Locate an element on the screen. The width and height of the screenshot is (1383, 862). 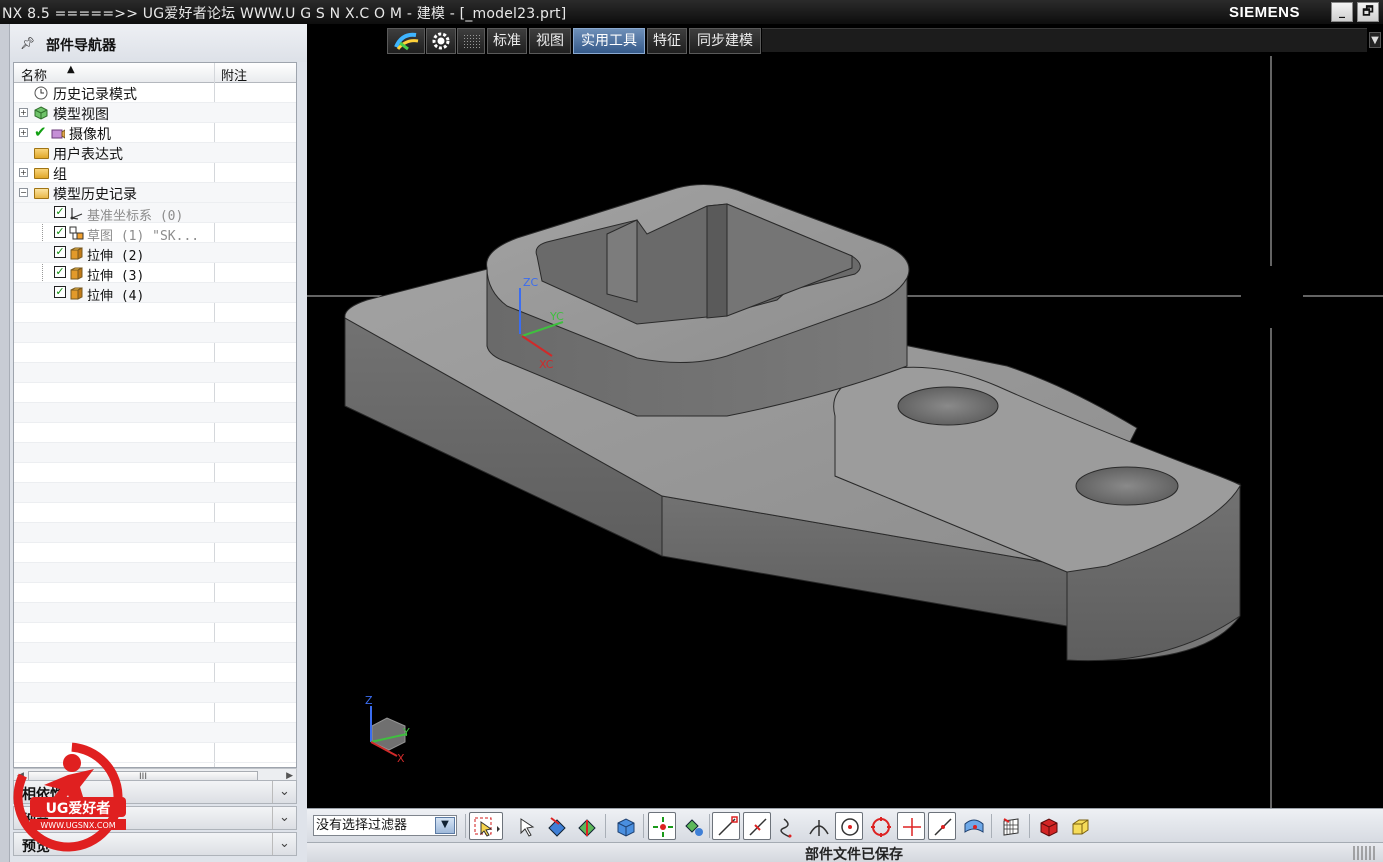
tab-view: 视图 is located at coordinates (550, 41).